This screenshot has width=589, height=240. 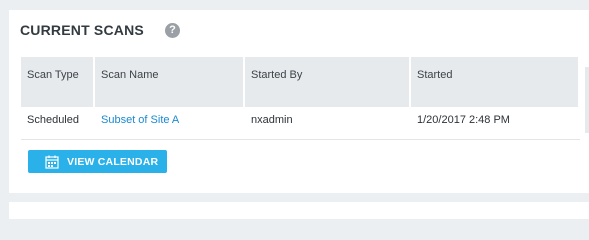 What do you see at coordinates (172, 30) in the screenshot?
I see `help-icon: ?` at bounding box center [172, 30].